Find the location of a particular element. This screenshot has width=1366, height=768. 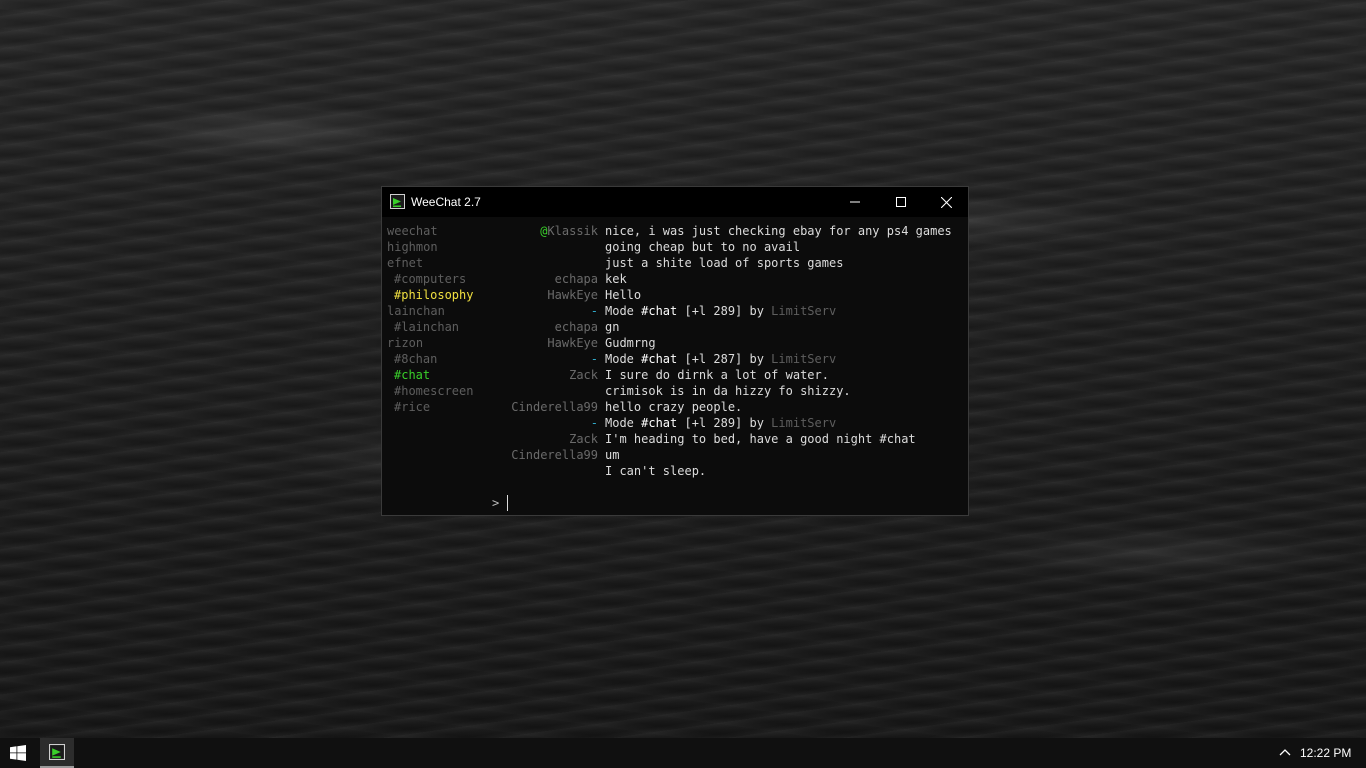

minimize-button is located at coordinates (855, 202).